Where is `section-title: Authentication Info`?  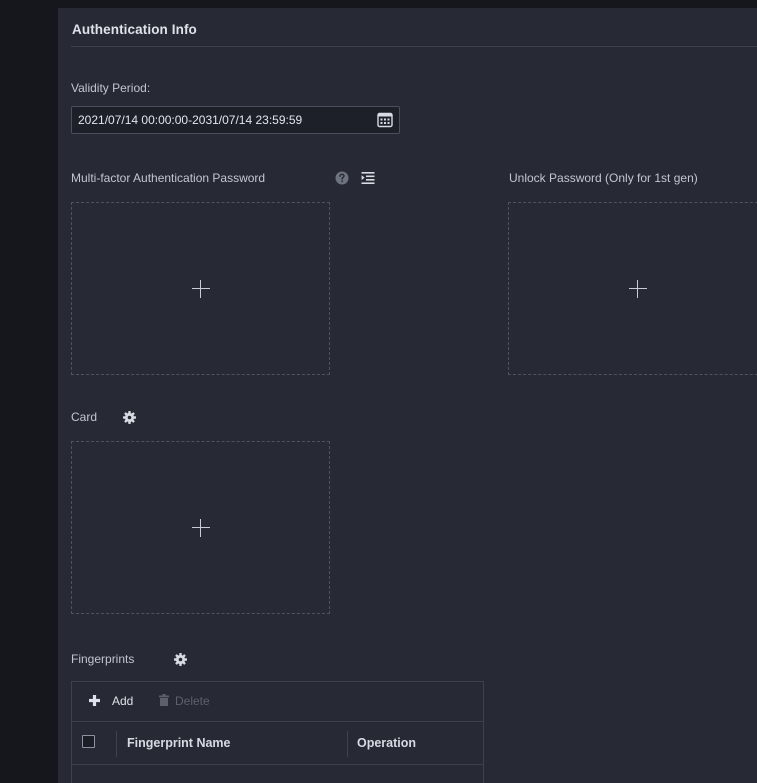 section-title: Authentication Info is located at coordinates (134, 29).